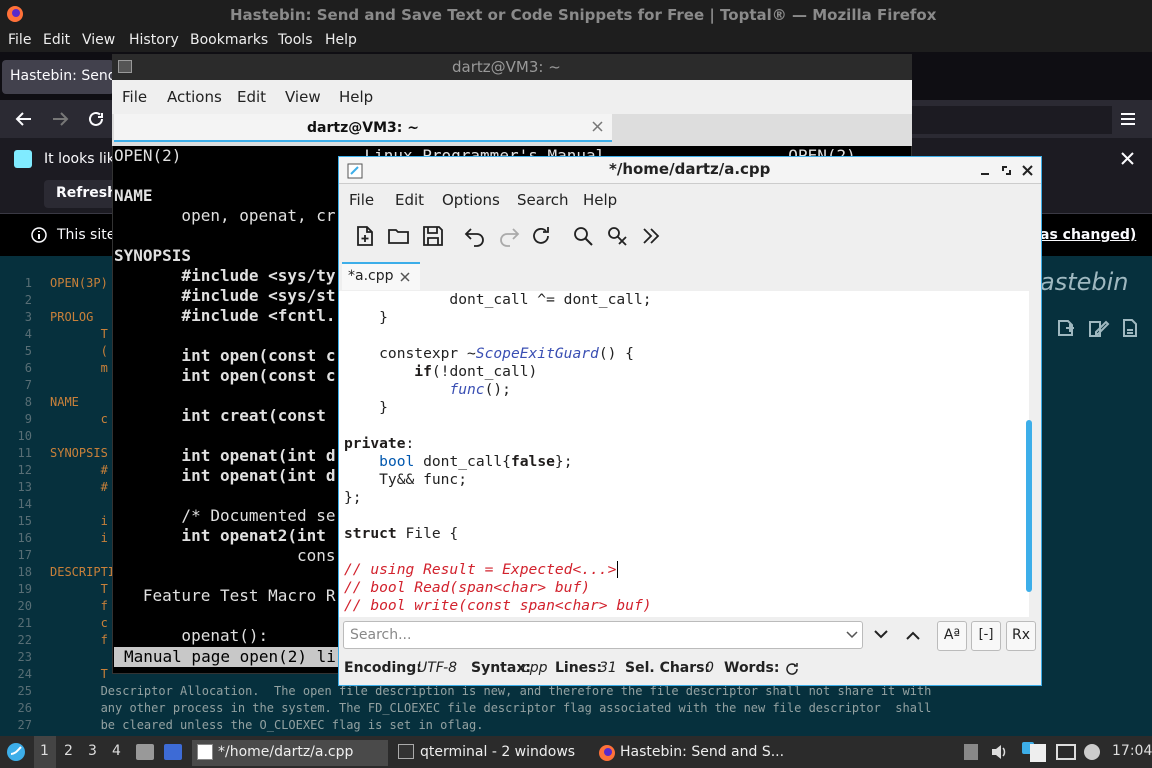 This screenshot has height=768, width=1152. I want to click on code-token: constexpr ~, so click(410, 353).